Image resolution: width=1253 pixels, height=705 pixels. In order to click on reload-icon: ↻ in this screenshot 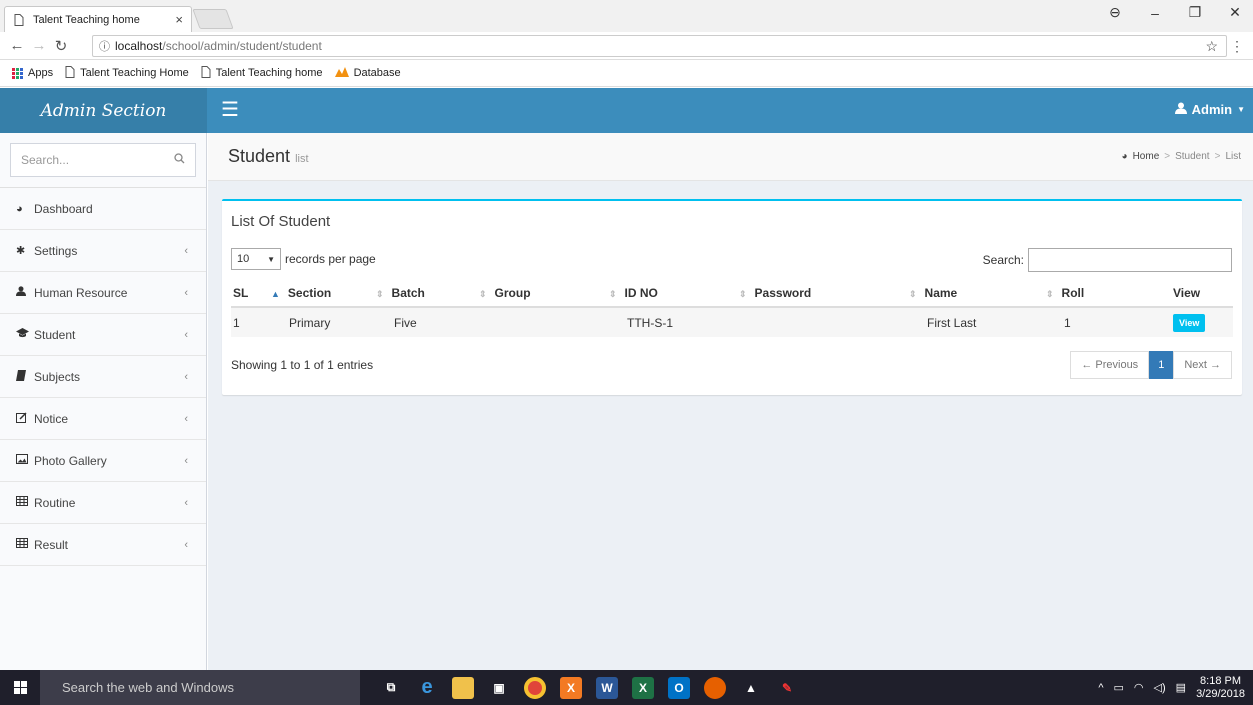, I will do `click(61, 46)`.